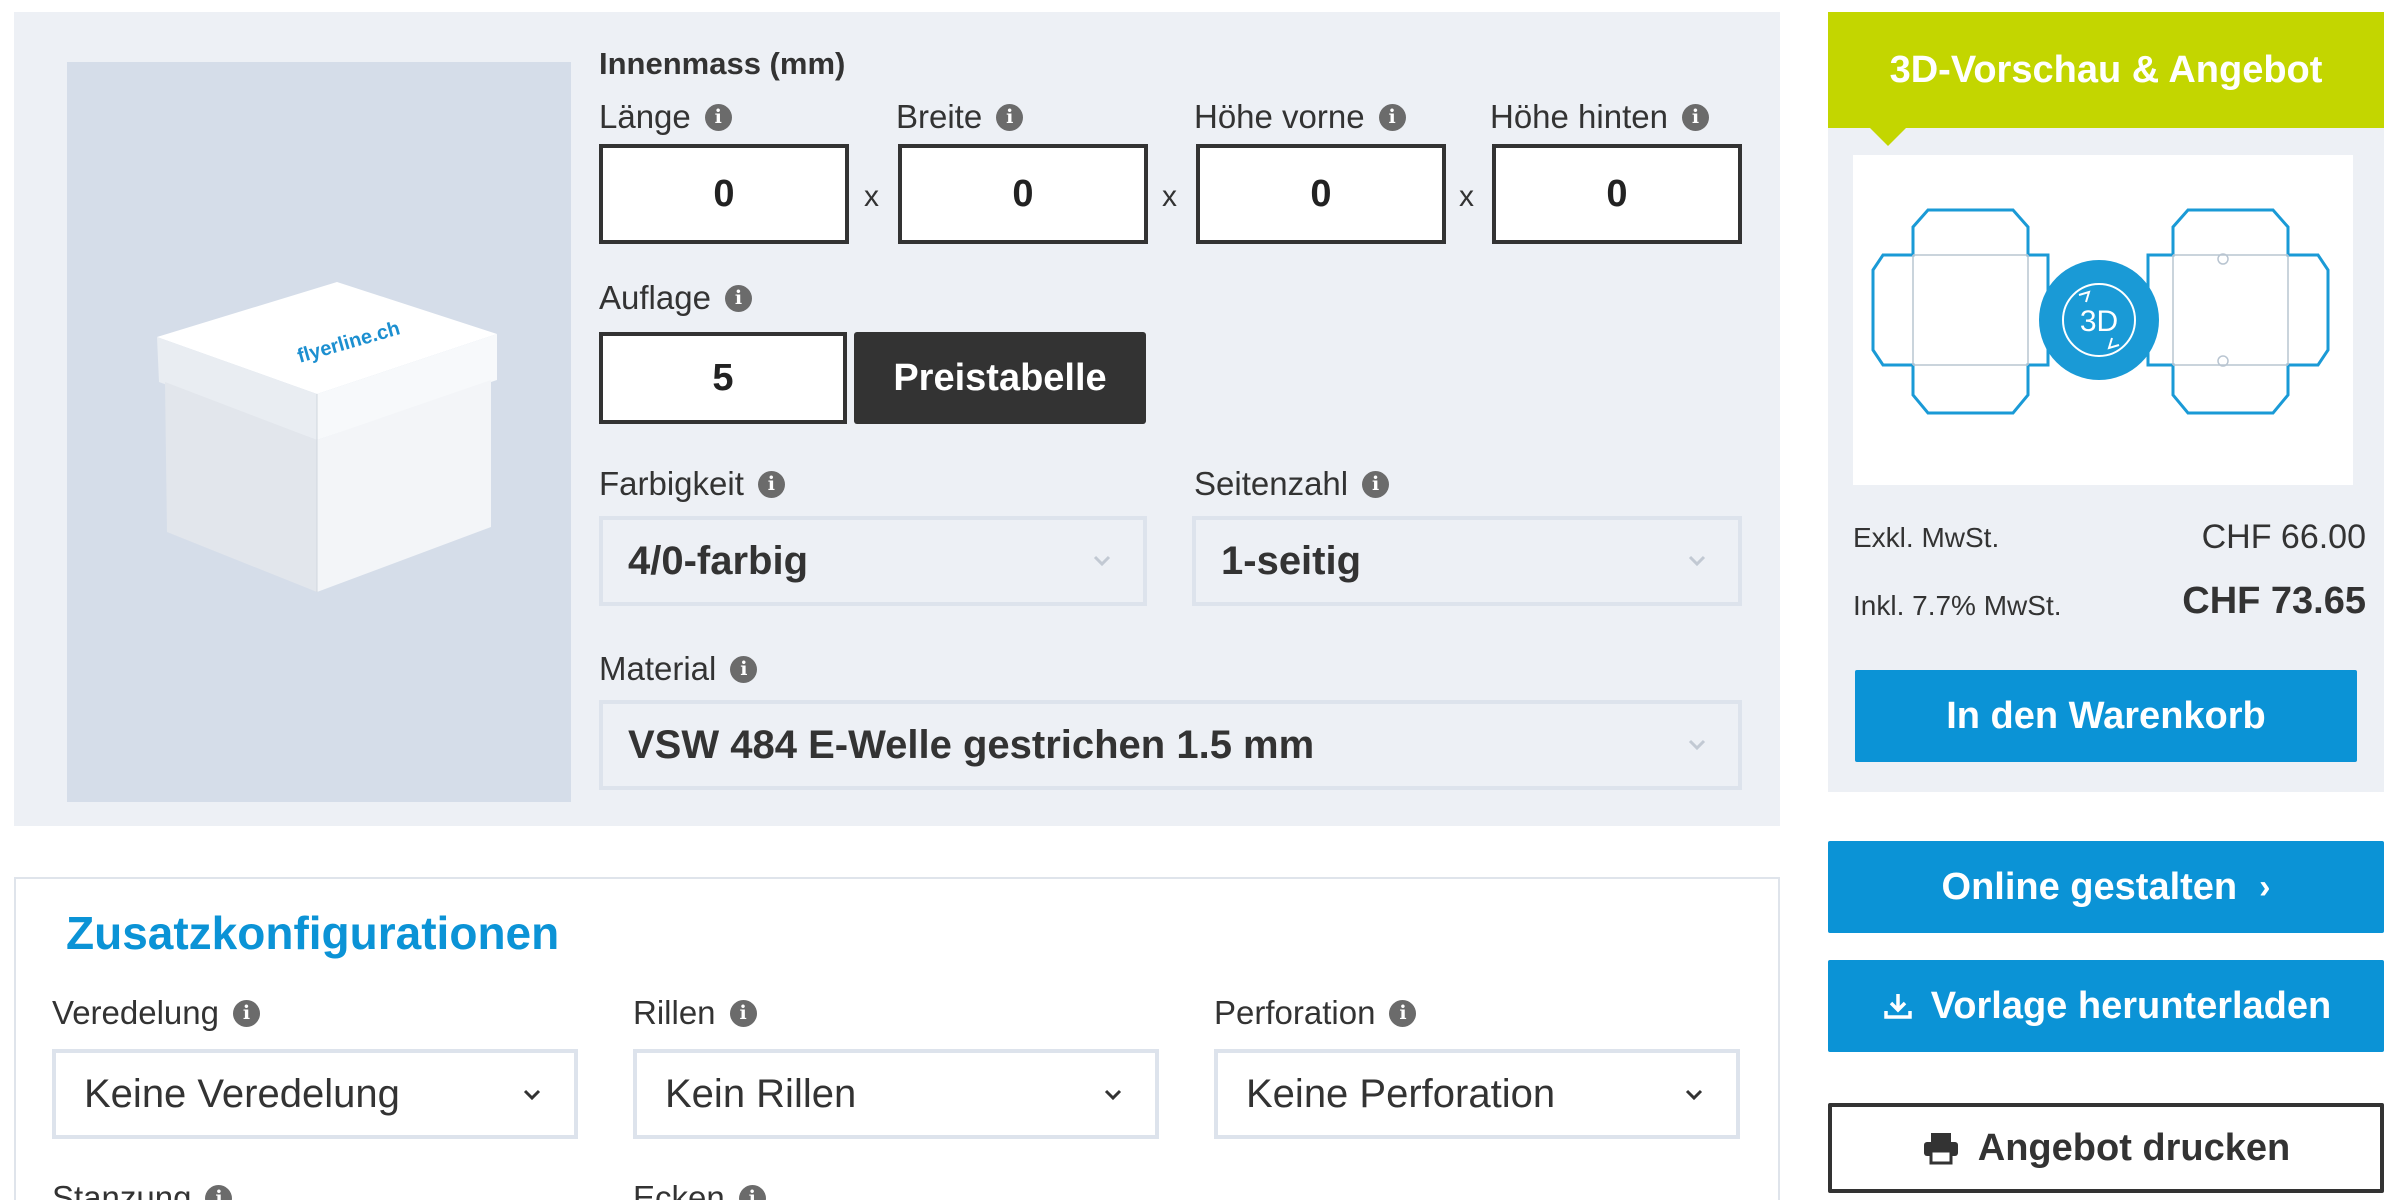 Image resolution: width=2400 pixels, height=1200 pixels. Describe the element at coordinates (960, 117) in the screenshot. I see `width-label: Breite i` at that location.